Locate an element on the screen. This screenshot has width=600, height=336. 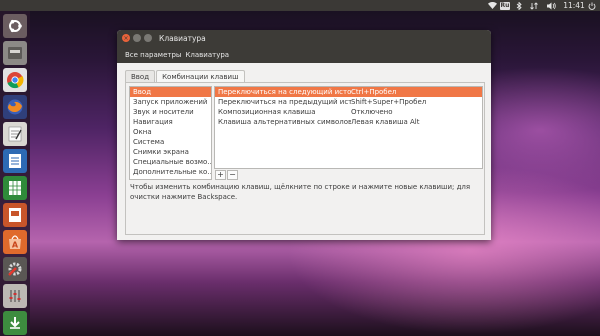
shortcut-action: Композиционная клавиша is located at coordinates (267, 112).